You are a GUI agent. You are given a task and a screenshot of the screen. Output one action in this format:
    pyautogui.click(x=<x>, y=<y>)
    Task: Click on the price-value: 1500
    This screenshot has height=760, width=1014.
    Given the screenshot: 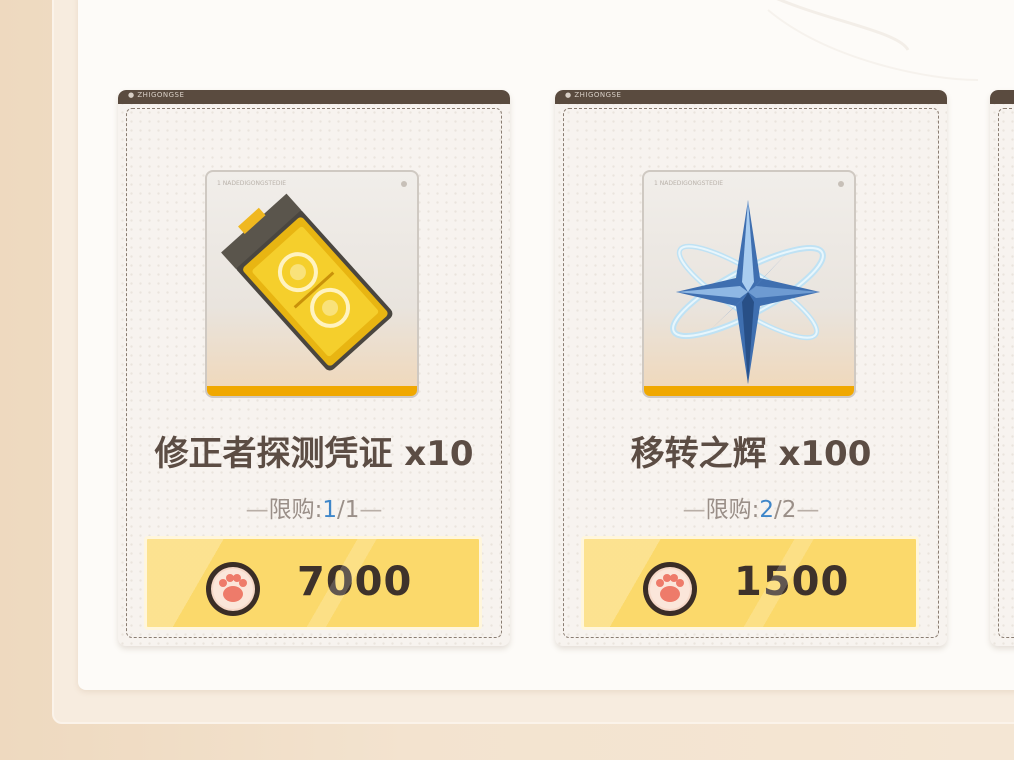 What is the action you would take?
    pyautogui.click(x=792, y=582)
    